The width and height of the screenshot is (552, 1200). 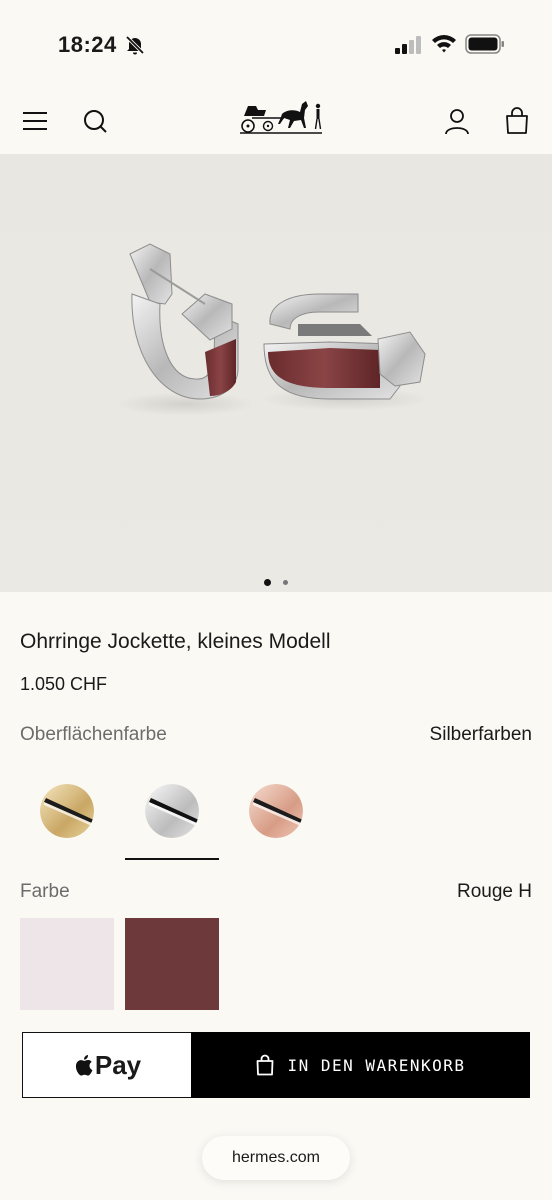 I want to click on finish-option-rose-gold, so click(x=276, y=820).